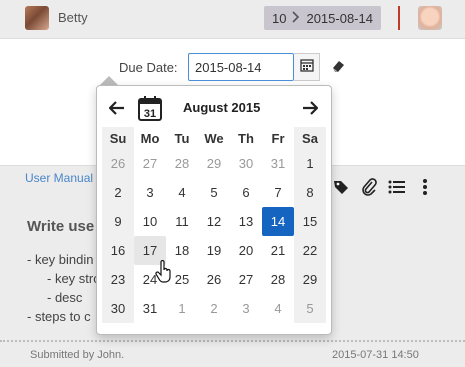 The image size is (465, 367). What do you see at coordinates (425, 187) in the screenshot?
I see `more-vertical-icon` at bounding box center [425, 187].